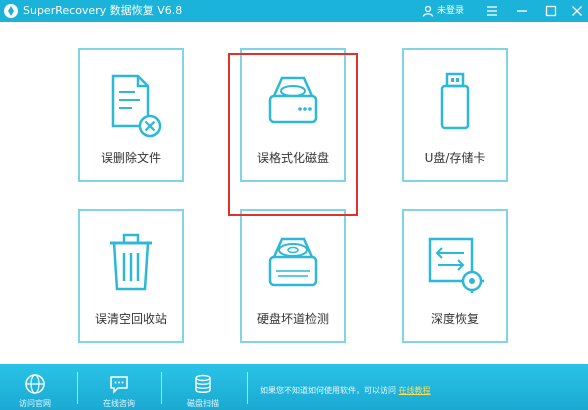 The width and height of the screenshot is (588, 410). What do you see at coordinates (103, 10) in the screenshot?
I see `window-title: SuperRecovery 数据恢复 V6.8` at bounding box center [103, 10].